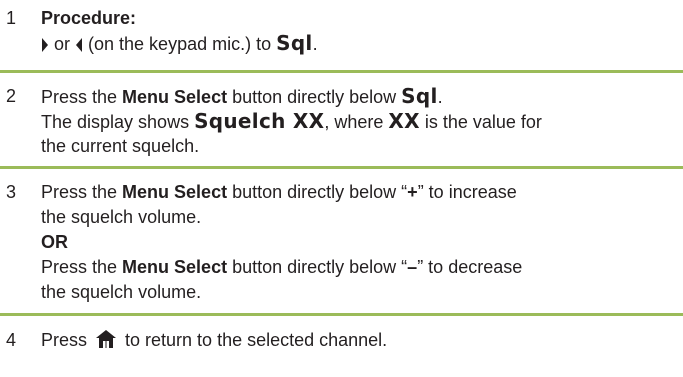  I want to click on home-icon, so click(106, 339).